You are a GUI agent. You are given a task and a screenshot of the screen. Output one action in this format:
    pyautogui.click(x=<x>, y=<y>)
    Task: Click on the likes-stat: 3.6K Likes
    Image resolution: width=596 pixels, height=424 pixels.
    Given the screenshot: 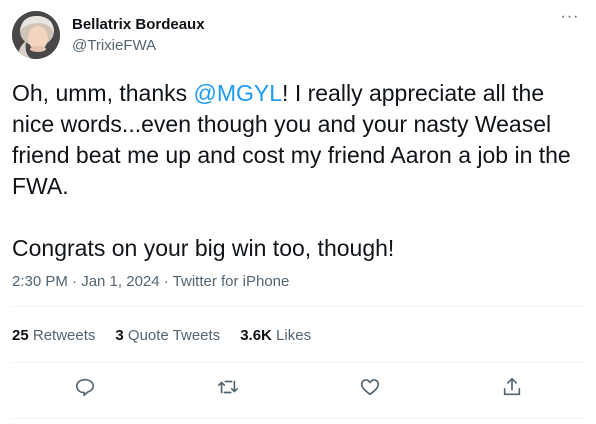 What is the action you would take?
    pyautogui.click(x=275, y=335)
    